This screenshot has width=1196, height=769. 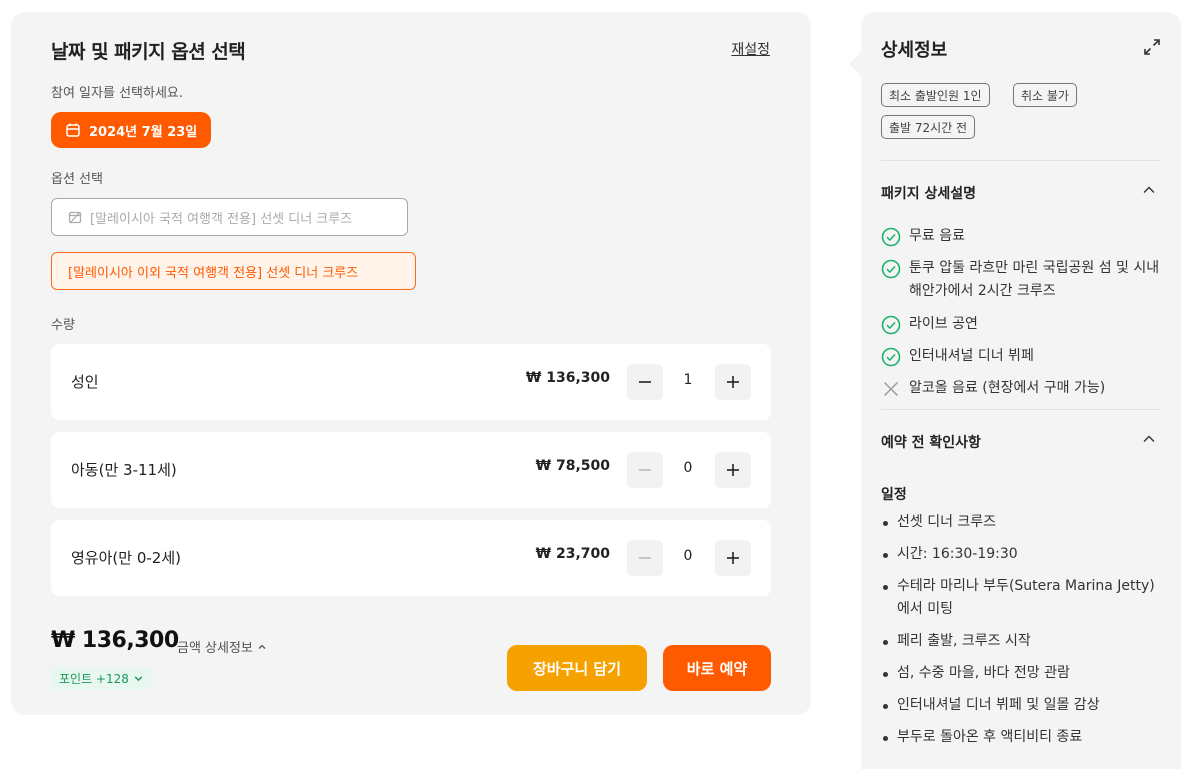 I want to click on price-detail-toggle: 금액 상세정보, so click(x=222, y=646).